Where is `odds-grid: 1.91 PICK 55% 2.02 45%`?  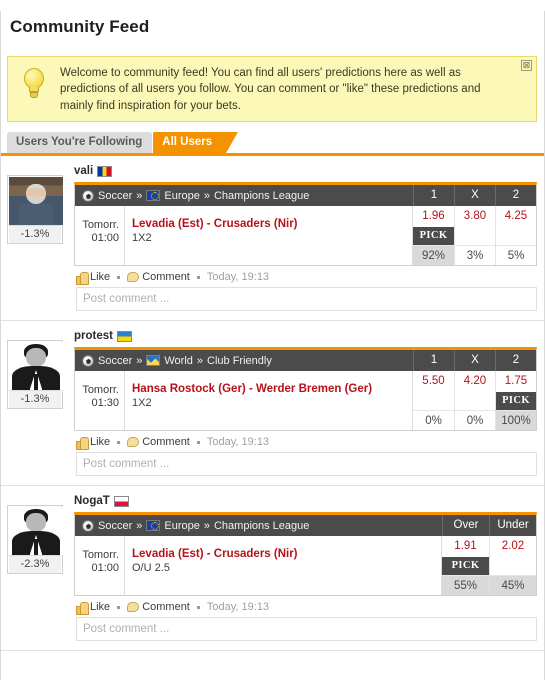
odds-grid: 1.91 PICK 55% 2.02 45% is located at coordinates (488, 566).